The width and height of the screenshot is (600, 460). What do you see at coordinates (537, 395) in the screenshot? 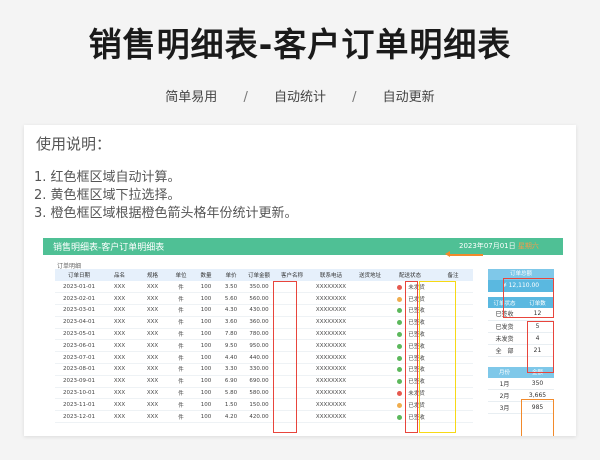
I see `table-cell: 3,665` at bounding box center [537, 395].